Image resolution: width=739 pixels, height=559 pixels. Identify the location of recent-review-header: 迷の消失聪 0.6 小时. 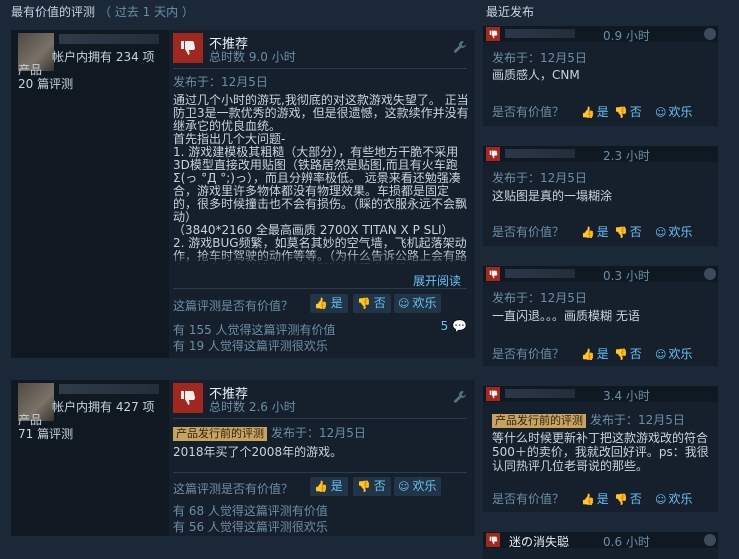
(600, 541).